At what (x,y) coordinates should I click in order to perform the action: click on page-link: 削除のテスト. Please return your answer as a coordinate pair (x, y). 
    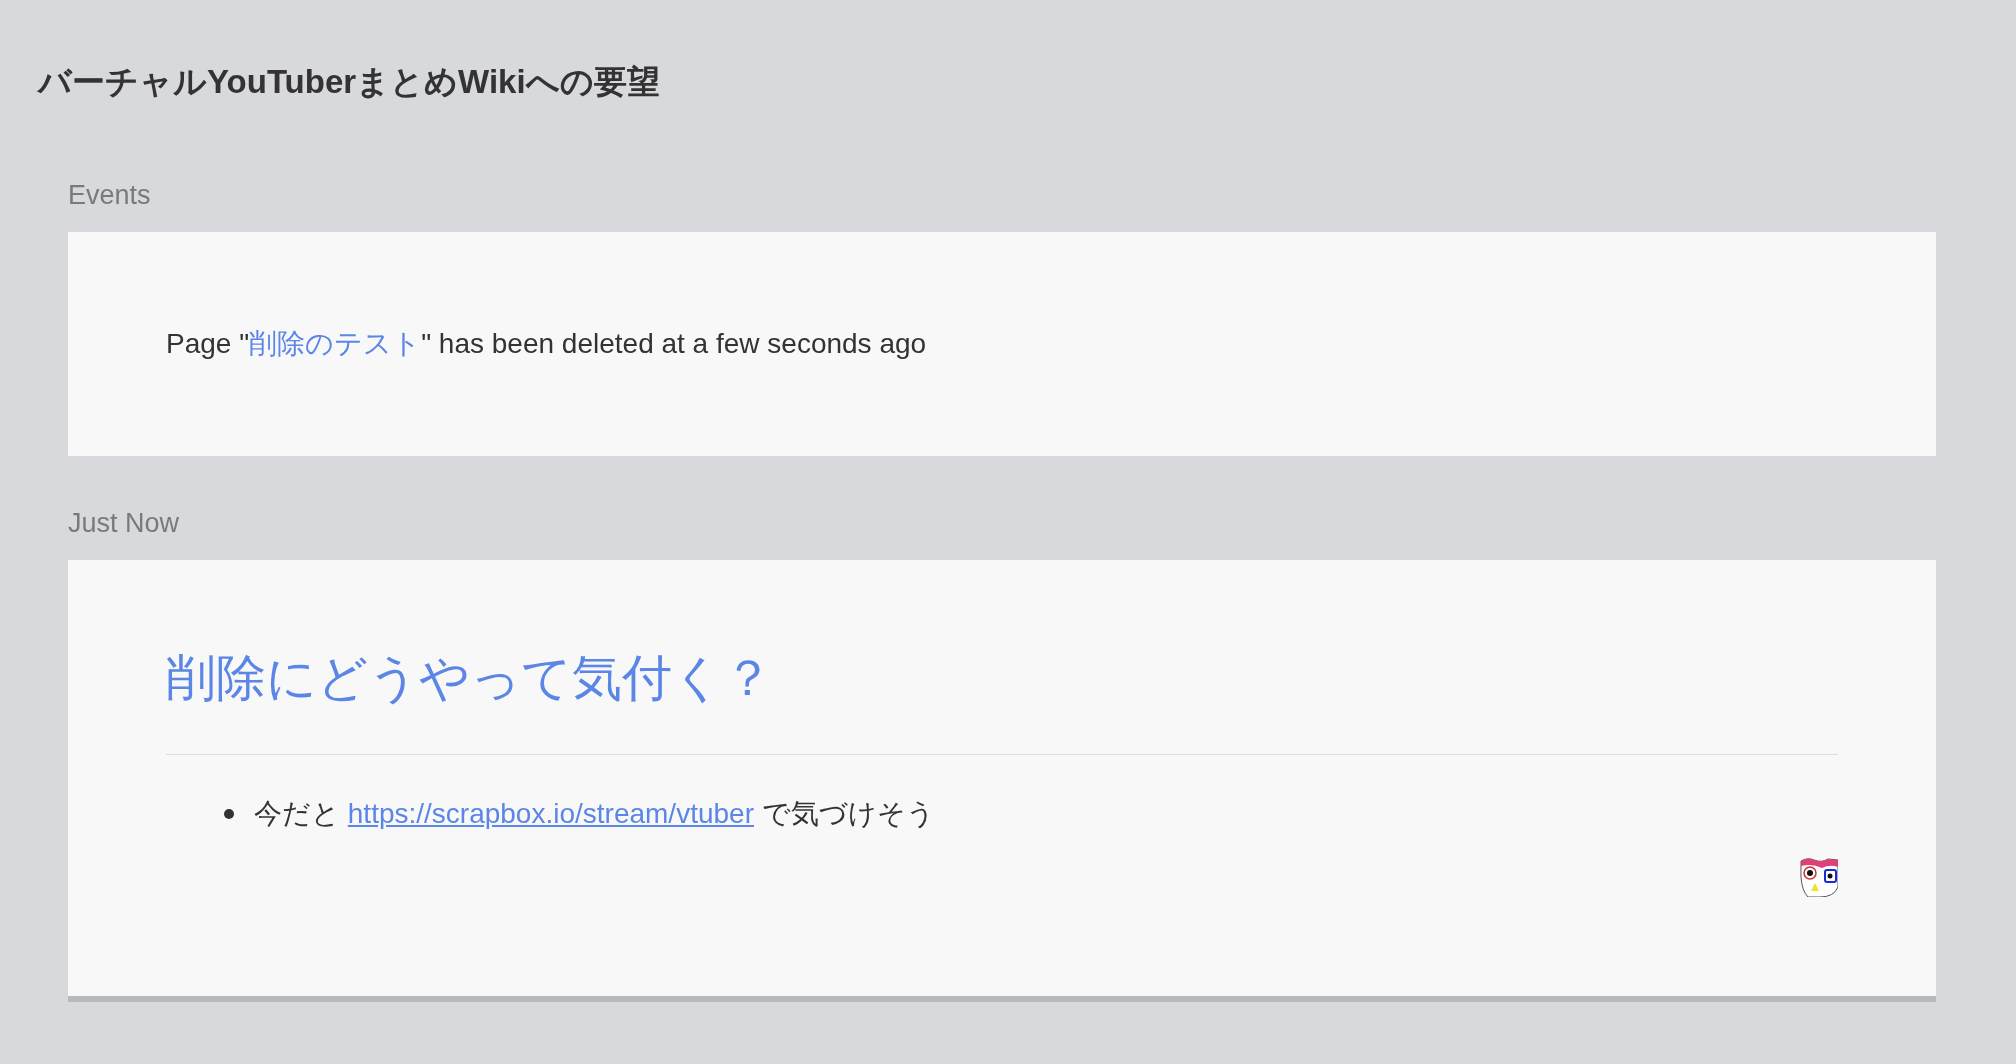
    Looking at the image, I should click on (335, 343).